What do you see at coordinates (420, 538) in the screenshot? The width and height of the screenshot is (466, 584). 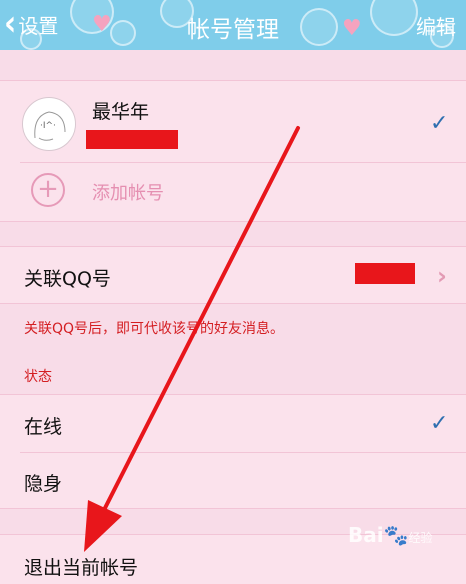 I see `watermark-suffix: 经验` at bounding box center [420, 538].